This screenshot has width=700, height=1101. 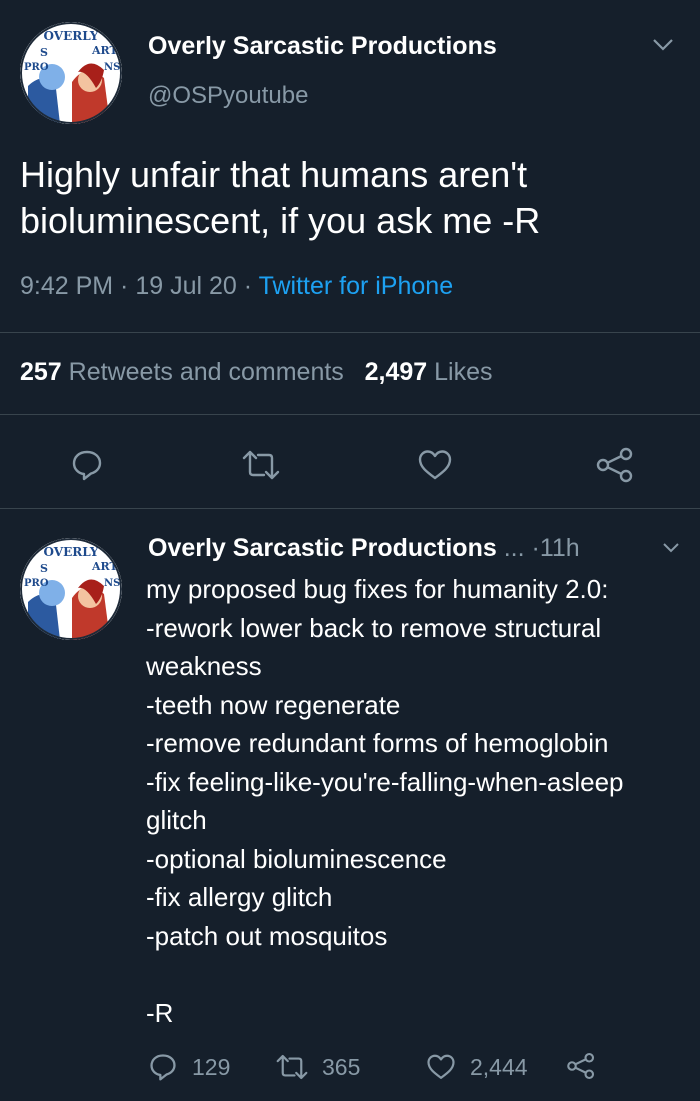 I want to click on retweets-stat: 257 Retweets and comments, so click(x=182, y=372).